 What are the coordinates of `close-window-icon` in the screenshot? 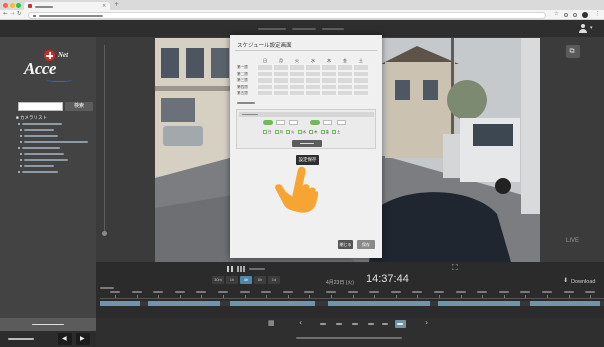 It's located at (5, 5).